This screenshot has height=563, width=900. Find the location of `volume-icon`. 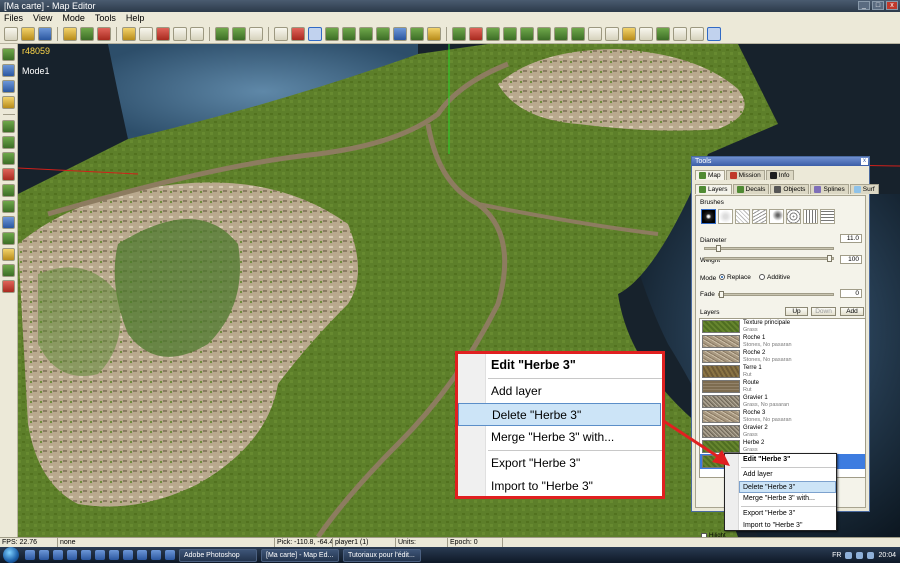

volume-icon is located at coordinates (860, 555).